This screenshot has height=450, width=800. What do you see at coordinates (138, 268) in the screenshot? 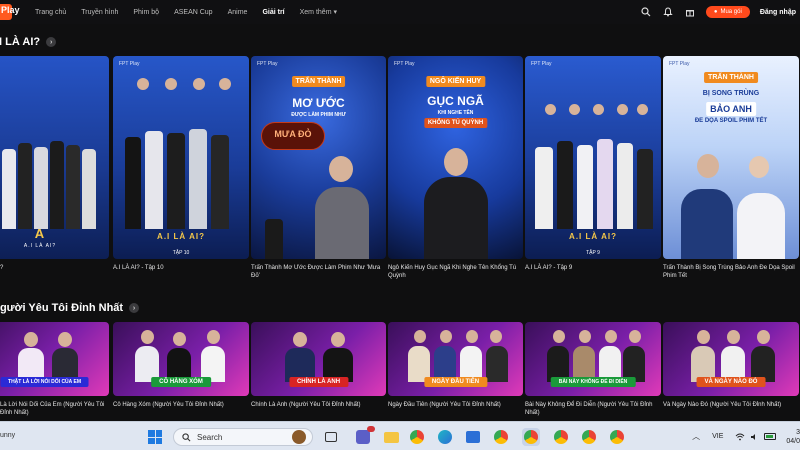
I see `video-caption: A.I LÀ AI? - Tập 10` at bounding box center [138, 268].